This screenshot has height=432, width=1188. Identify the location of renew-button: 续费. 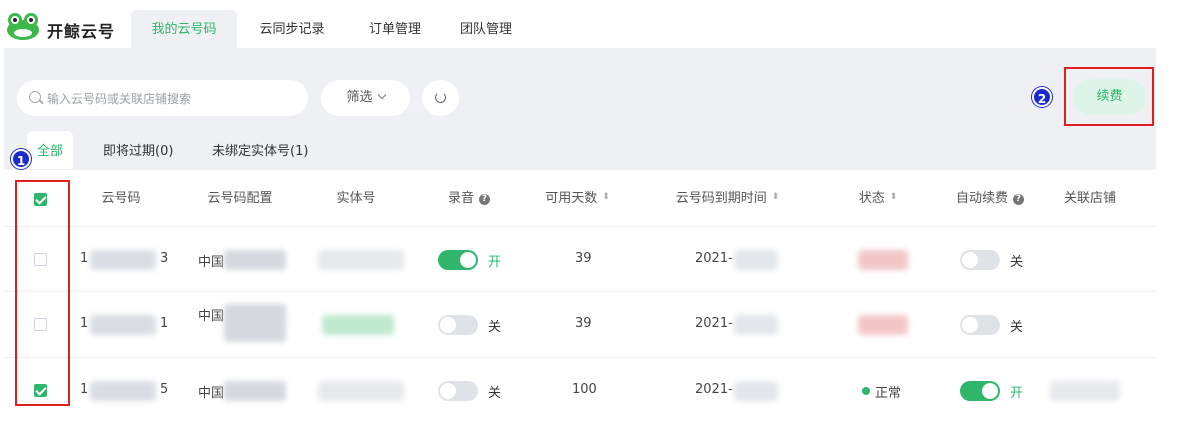
(1109, 97).